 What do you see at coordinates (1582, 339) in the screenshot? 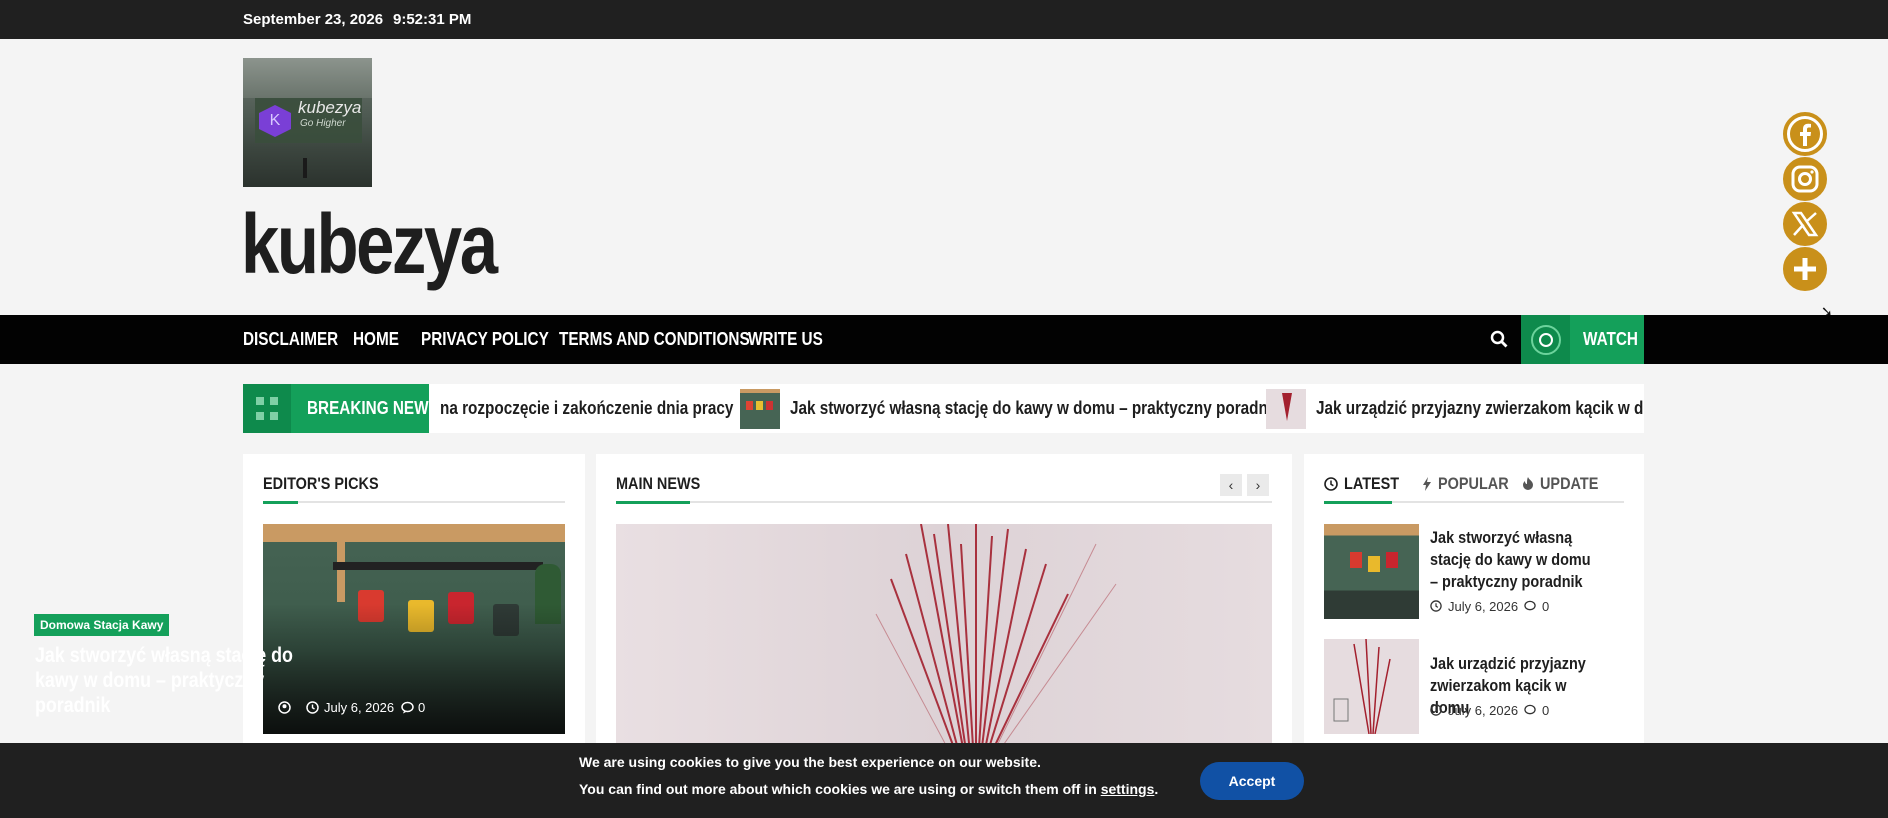
I see `watch-button: WATCH` at bounding box center [1582, 339].